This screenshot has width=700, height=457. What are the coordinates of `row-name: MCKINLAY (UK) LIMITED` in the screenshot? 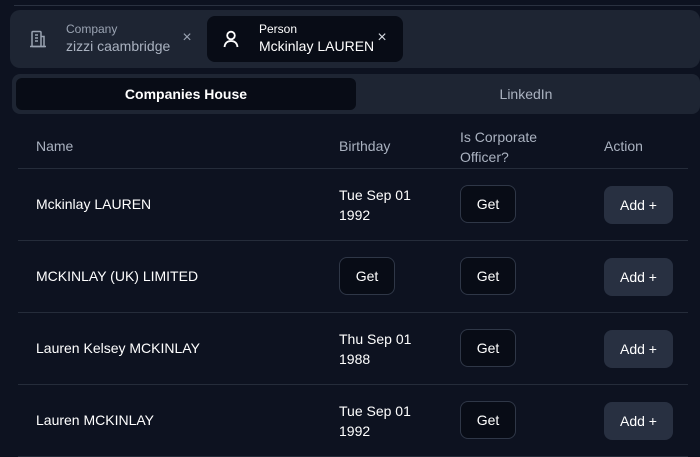 It's located at (117, 276).